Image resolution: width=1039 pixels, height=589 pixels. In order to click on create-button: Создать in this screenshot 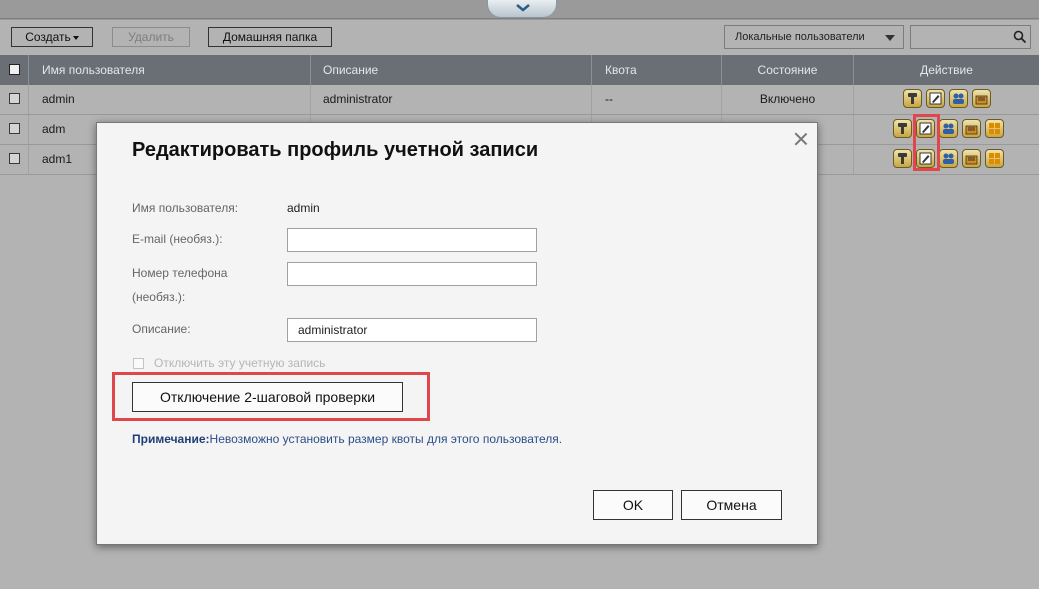, I will do `click(52, 37)`.